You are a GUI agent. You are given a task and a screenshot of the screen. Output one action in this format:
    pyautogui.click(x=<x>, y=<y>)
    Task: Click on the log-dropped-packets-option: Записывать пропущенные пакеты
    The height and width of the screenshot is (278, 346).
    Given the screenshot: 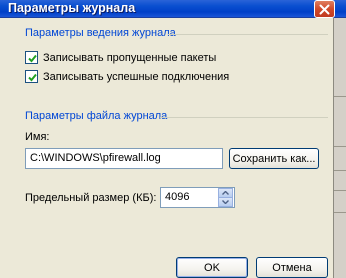 What is the action you would take?
    pyautogui.click(x=120, y=57)
    